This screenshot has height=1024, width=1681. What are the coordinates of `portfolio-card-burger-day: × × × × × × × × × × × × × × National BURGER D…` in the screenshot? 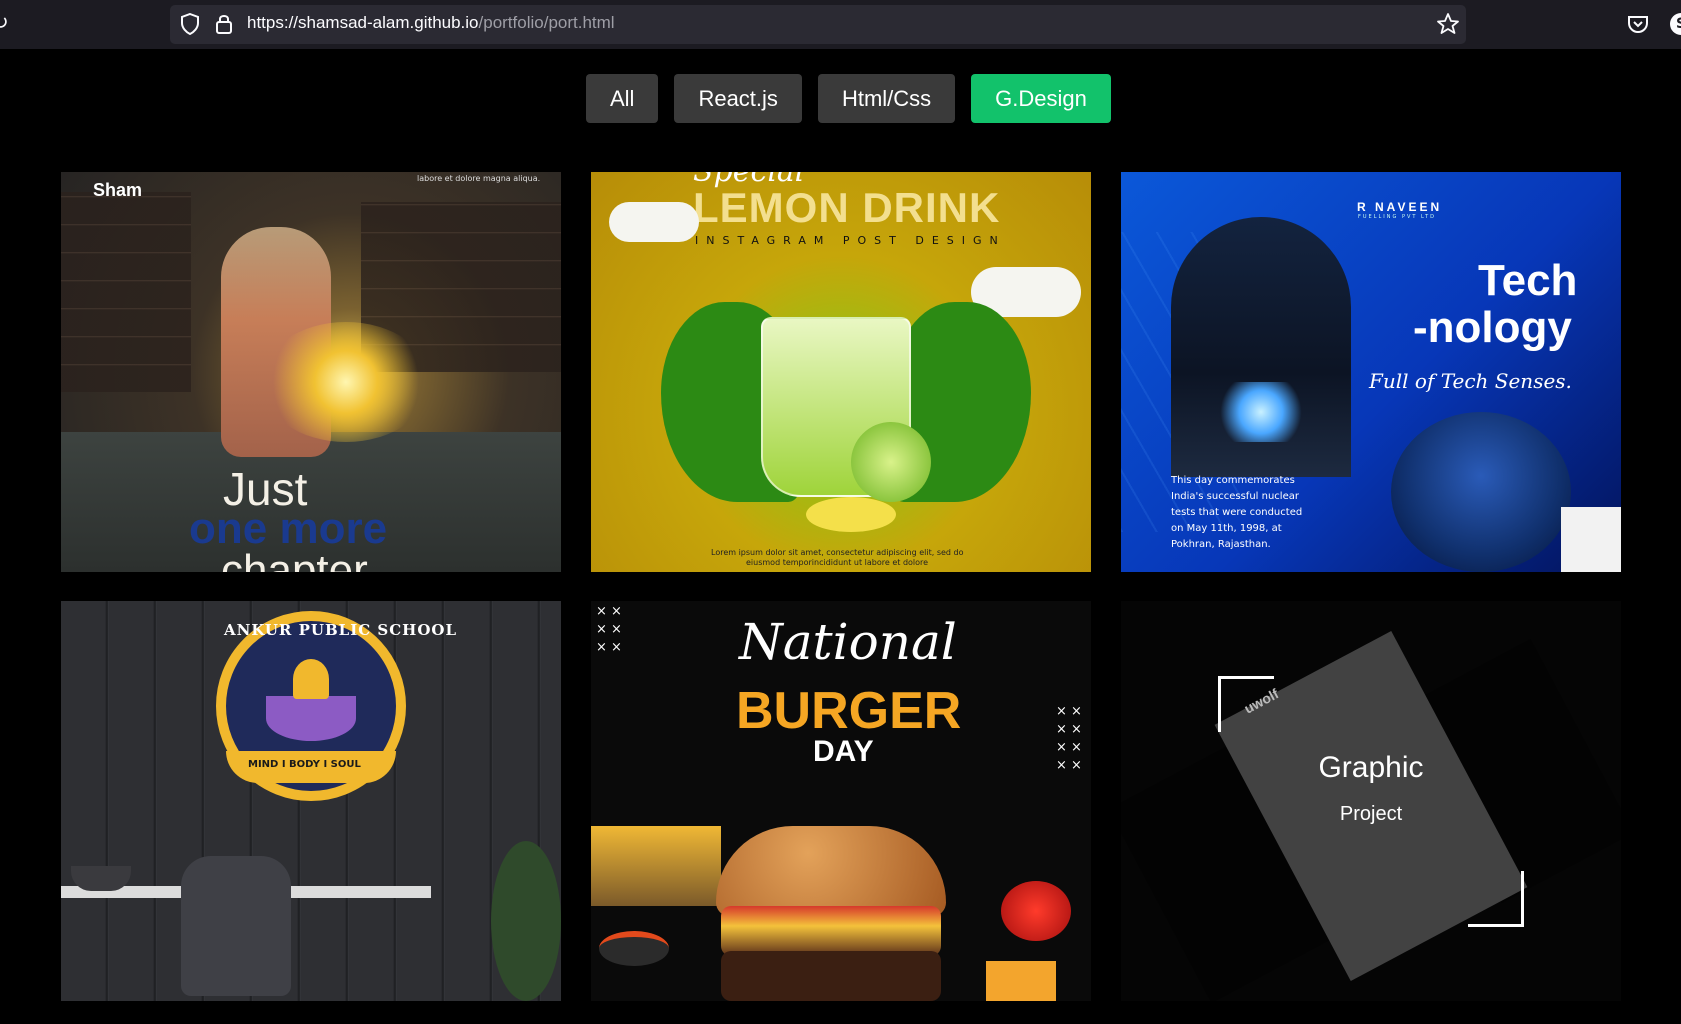 It's located at (841, 801).